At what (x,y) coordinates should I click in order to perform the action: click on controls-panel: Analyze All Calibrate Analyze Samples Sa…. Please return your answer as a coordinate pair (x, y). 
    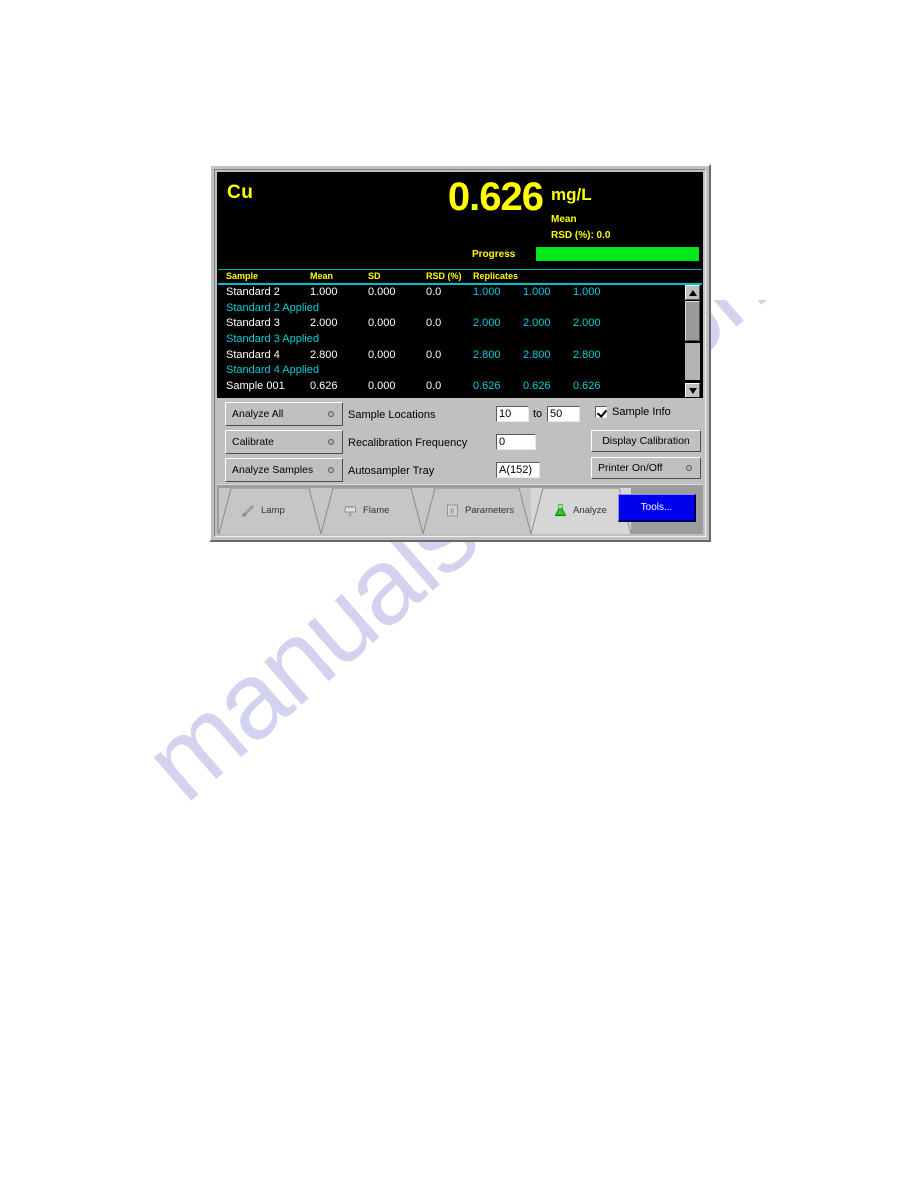
    Looking at the image, I should click on (460, 445).